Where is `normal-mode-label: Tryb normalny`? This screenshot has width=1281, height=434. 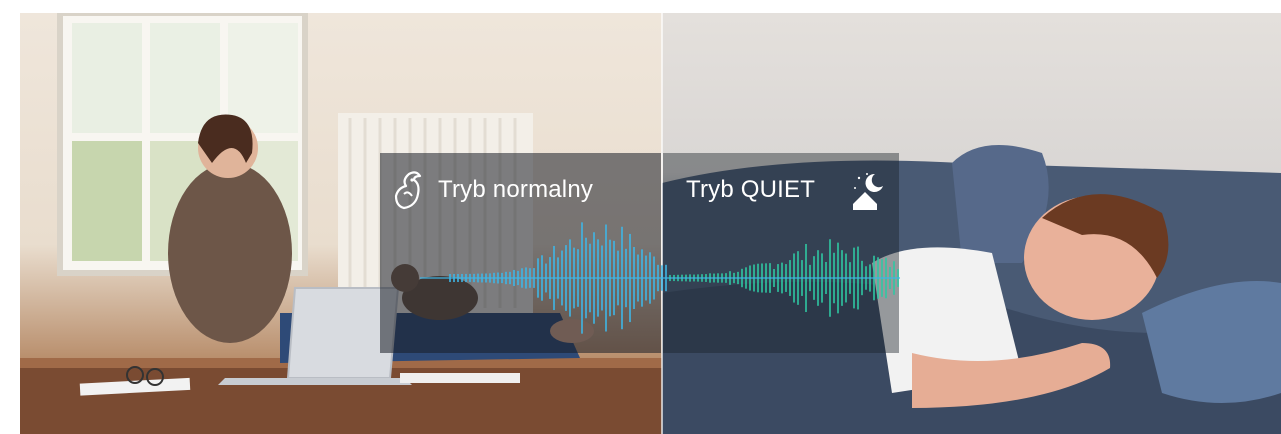
normal-mode-label: Tryb normalny is located at coordinates (492, 190).